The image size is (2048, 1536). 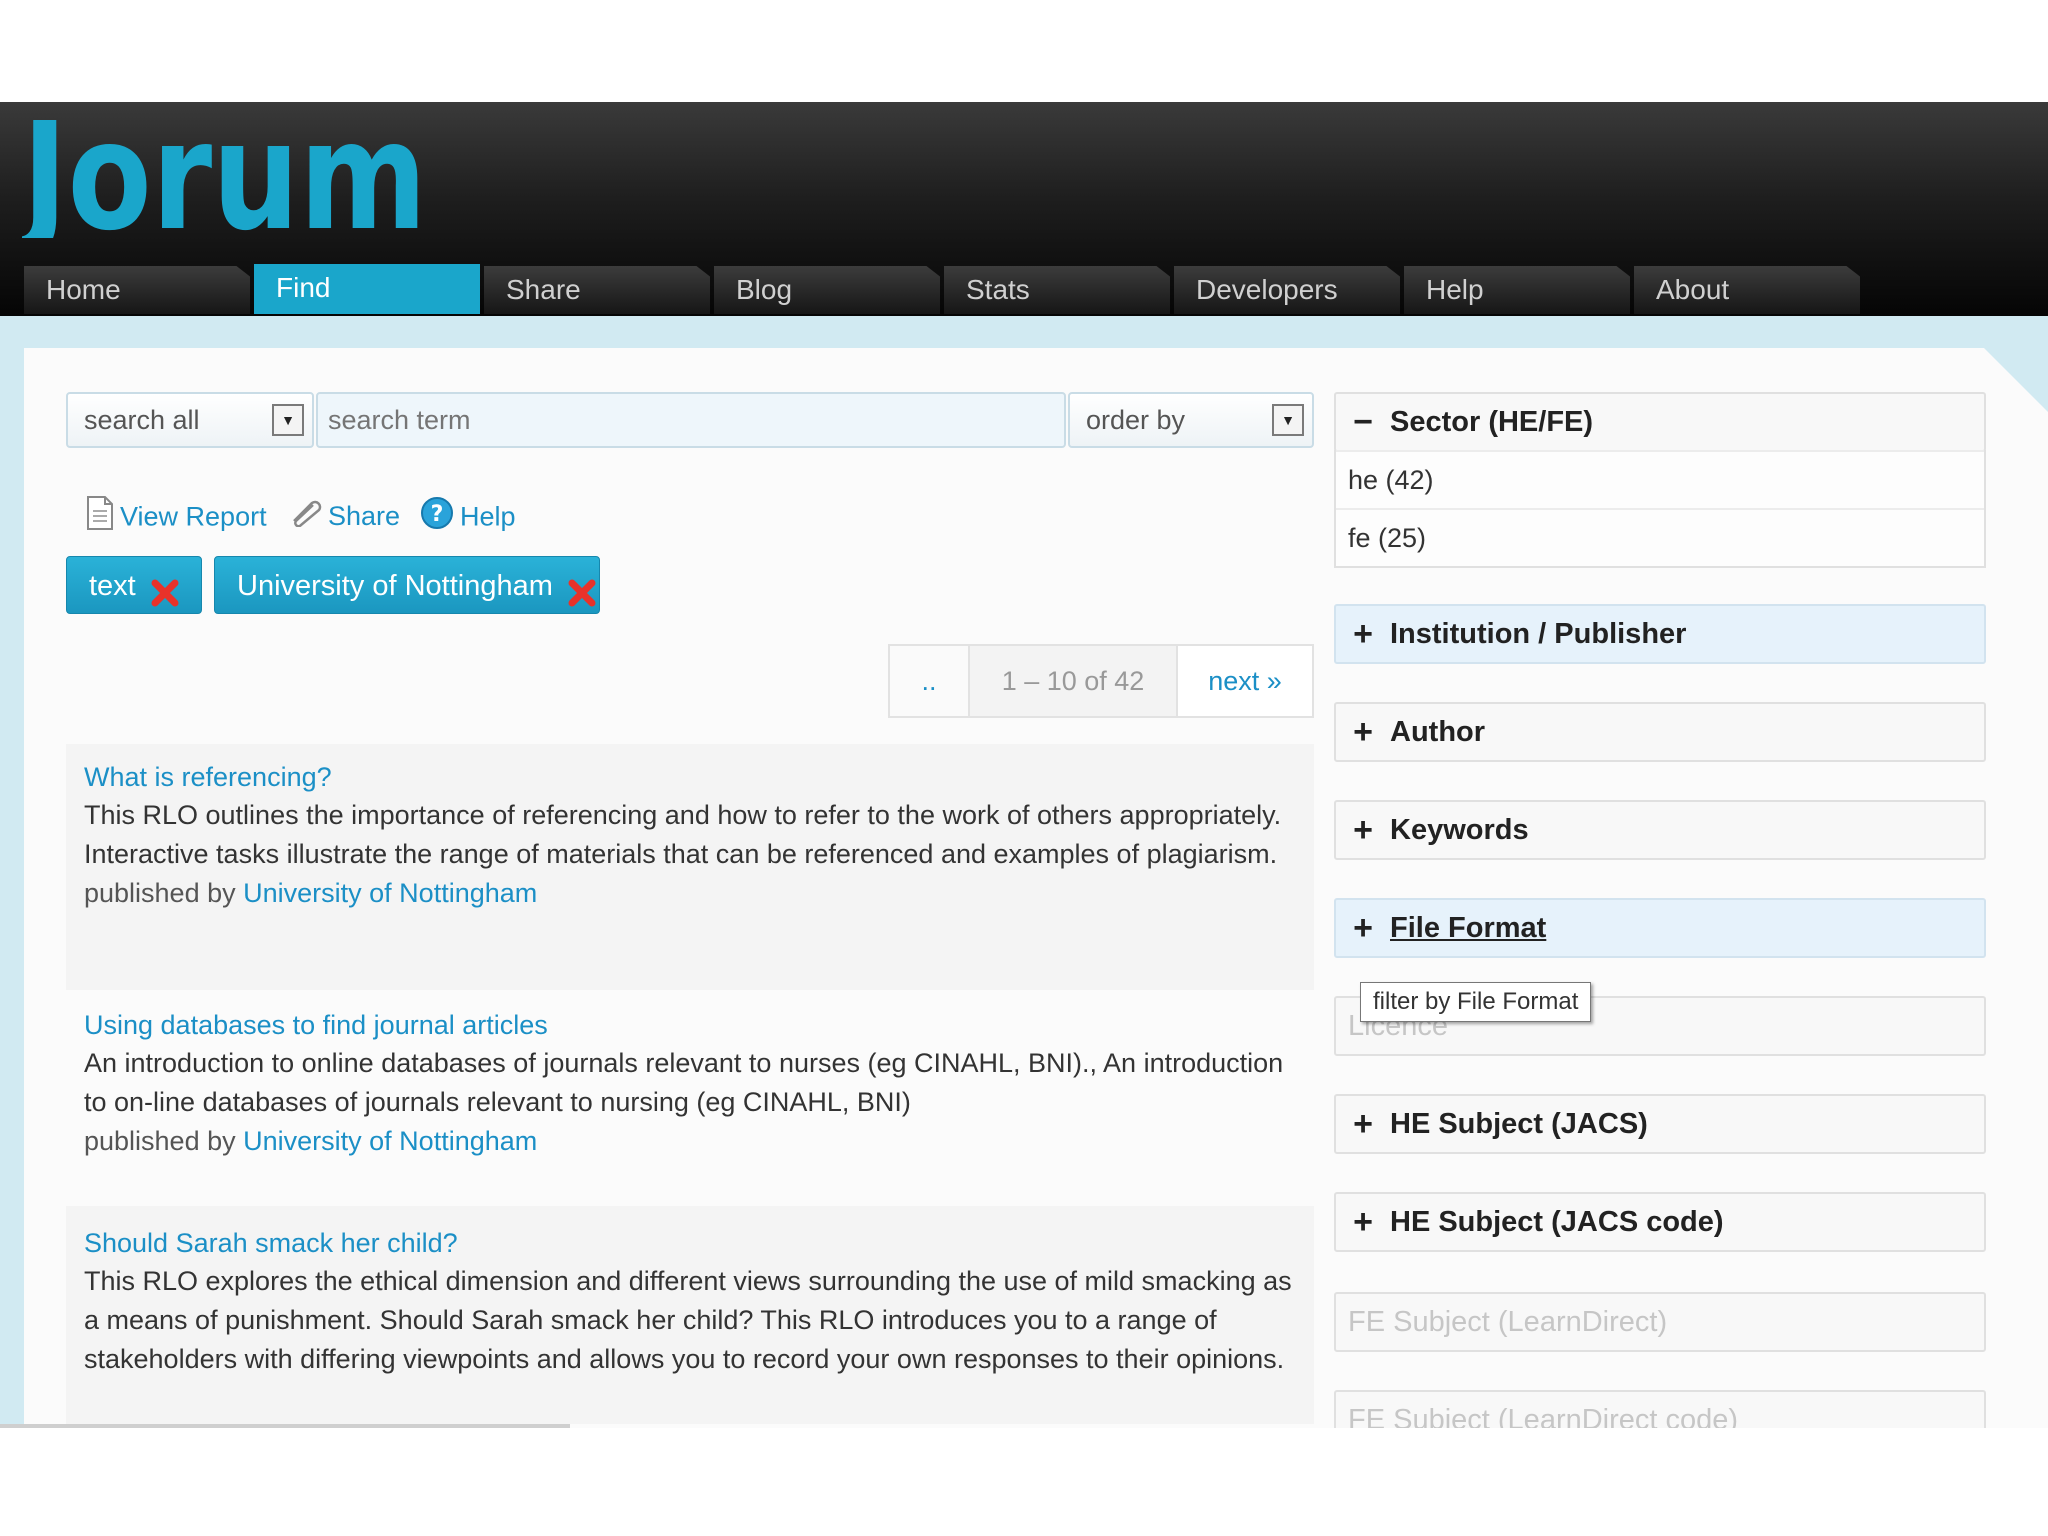 What do you see at coordinates (395, 586) in the screenshot?
I see `filter-chip-label: University of Nottingham` at bounding box center [395, 586].